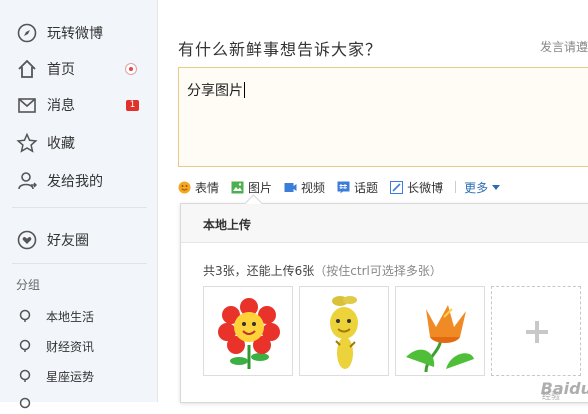 The height and width of the screenshot is (414, 588). I want to click on group-item-partial, so click(32, 404).